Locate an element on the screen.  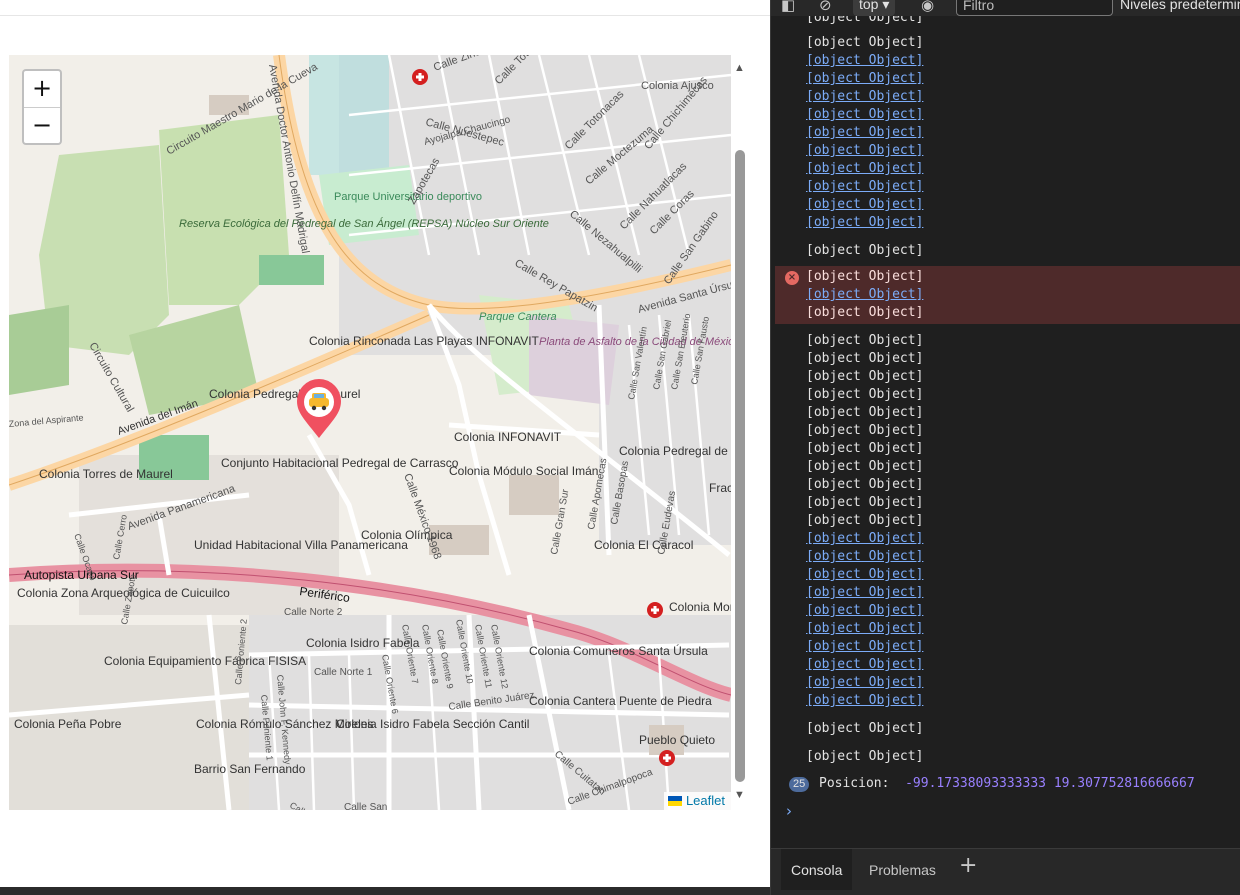
map-label: Colonia Torres de Maurel is located at coordinates (106, 474).